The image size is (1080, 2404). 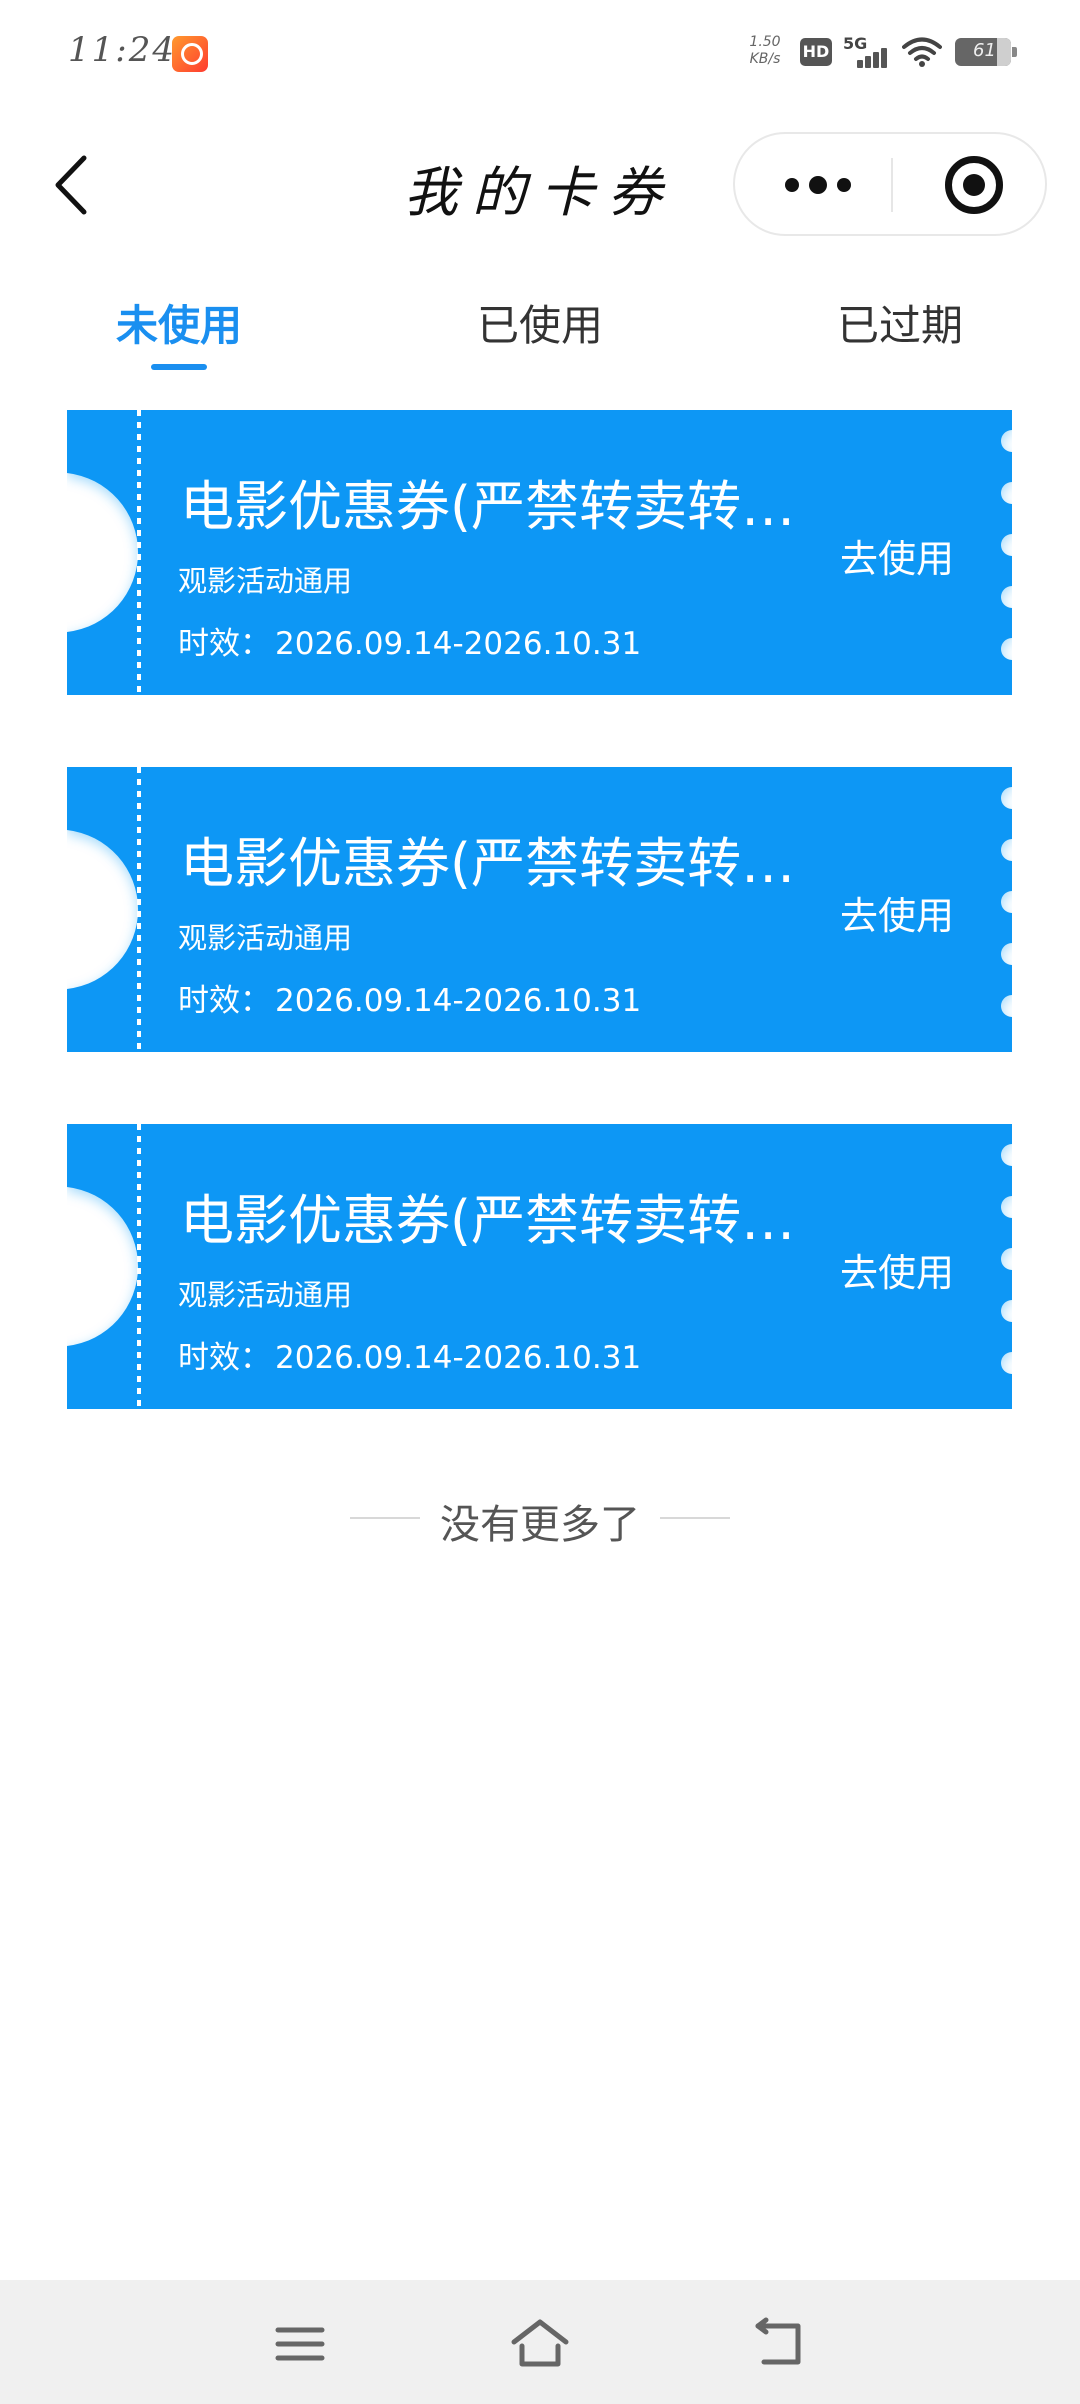 What do you see at coordinates (855, 43) in the screenshot?
I see `network-type-label: 5G` at bounding box center [855, 43].